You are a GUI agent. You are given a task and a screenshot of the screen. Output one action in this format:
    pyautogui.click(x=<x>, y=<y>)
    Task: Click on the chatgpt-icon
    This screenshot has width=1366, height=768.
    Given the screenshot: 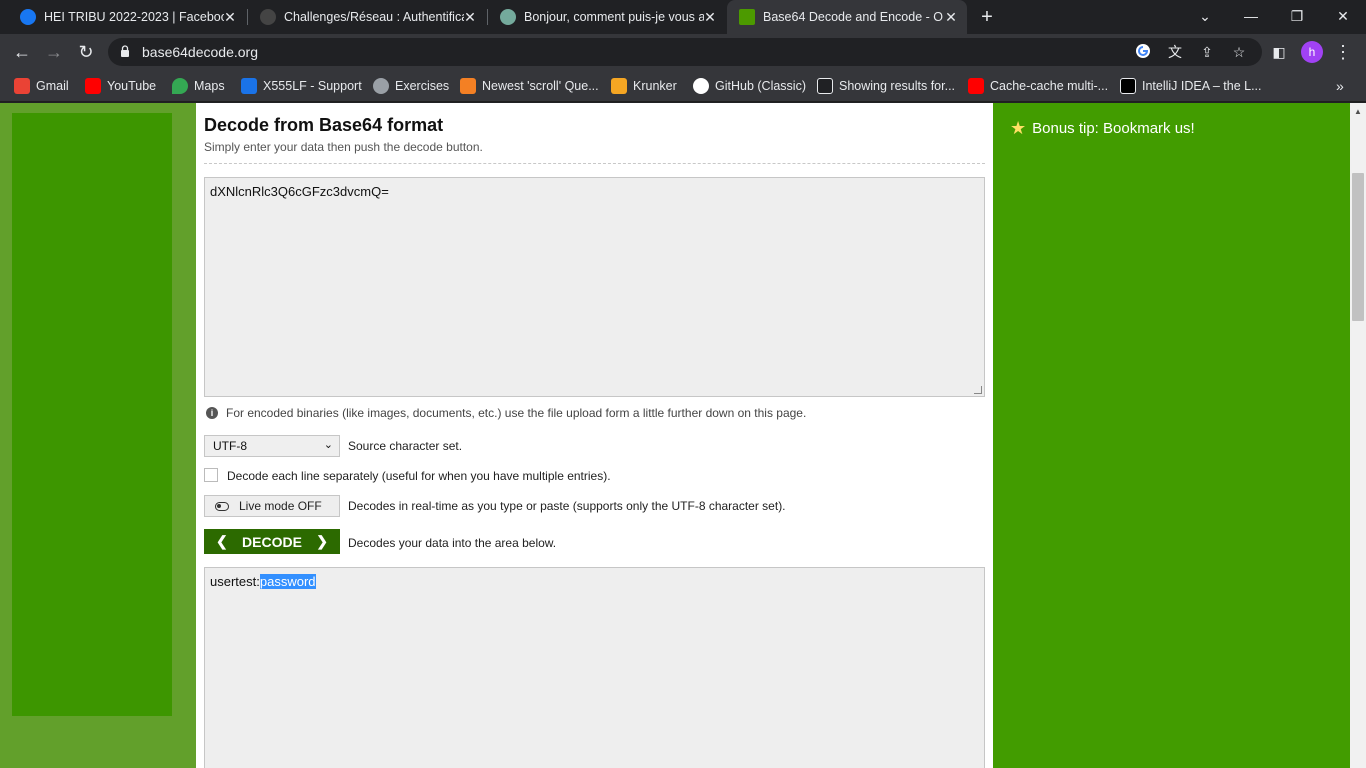 What is the action you would take?
    pyautogui.click(x=508, y=17)
    